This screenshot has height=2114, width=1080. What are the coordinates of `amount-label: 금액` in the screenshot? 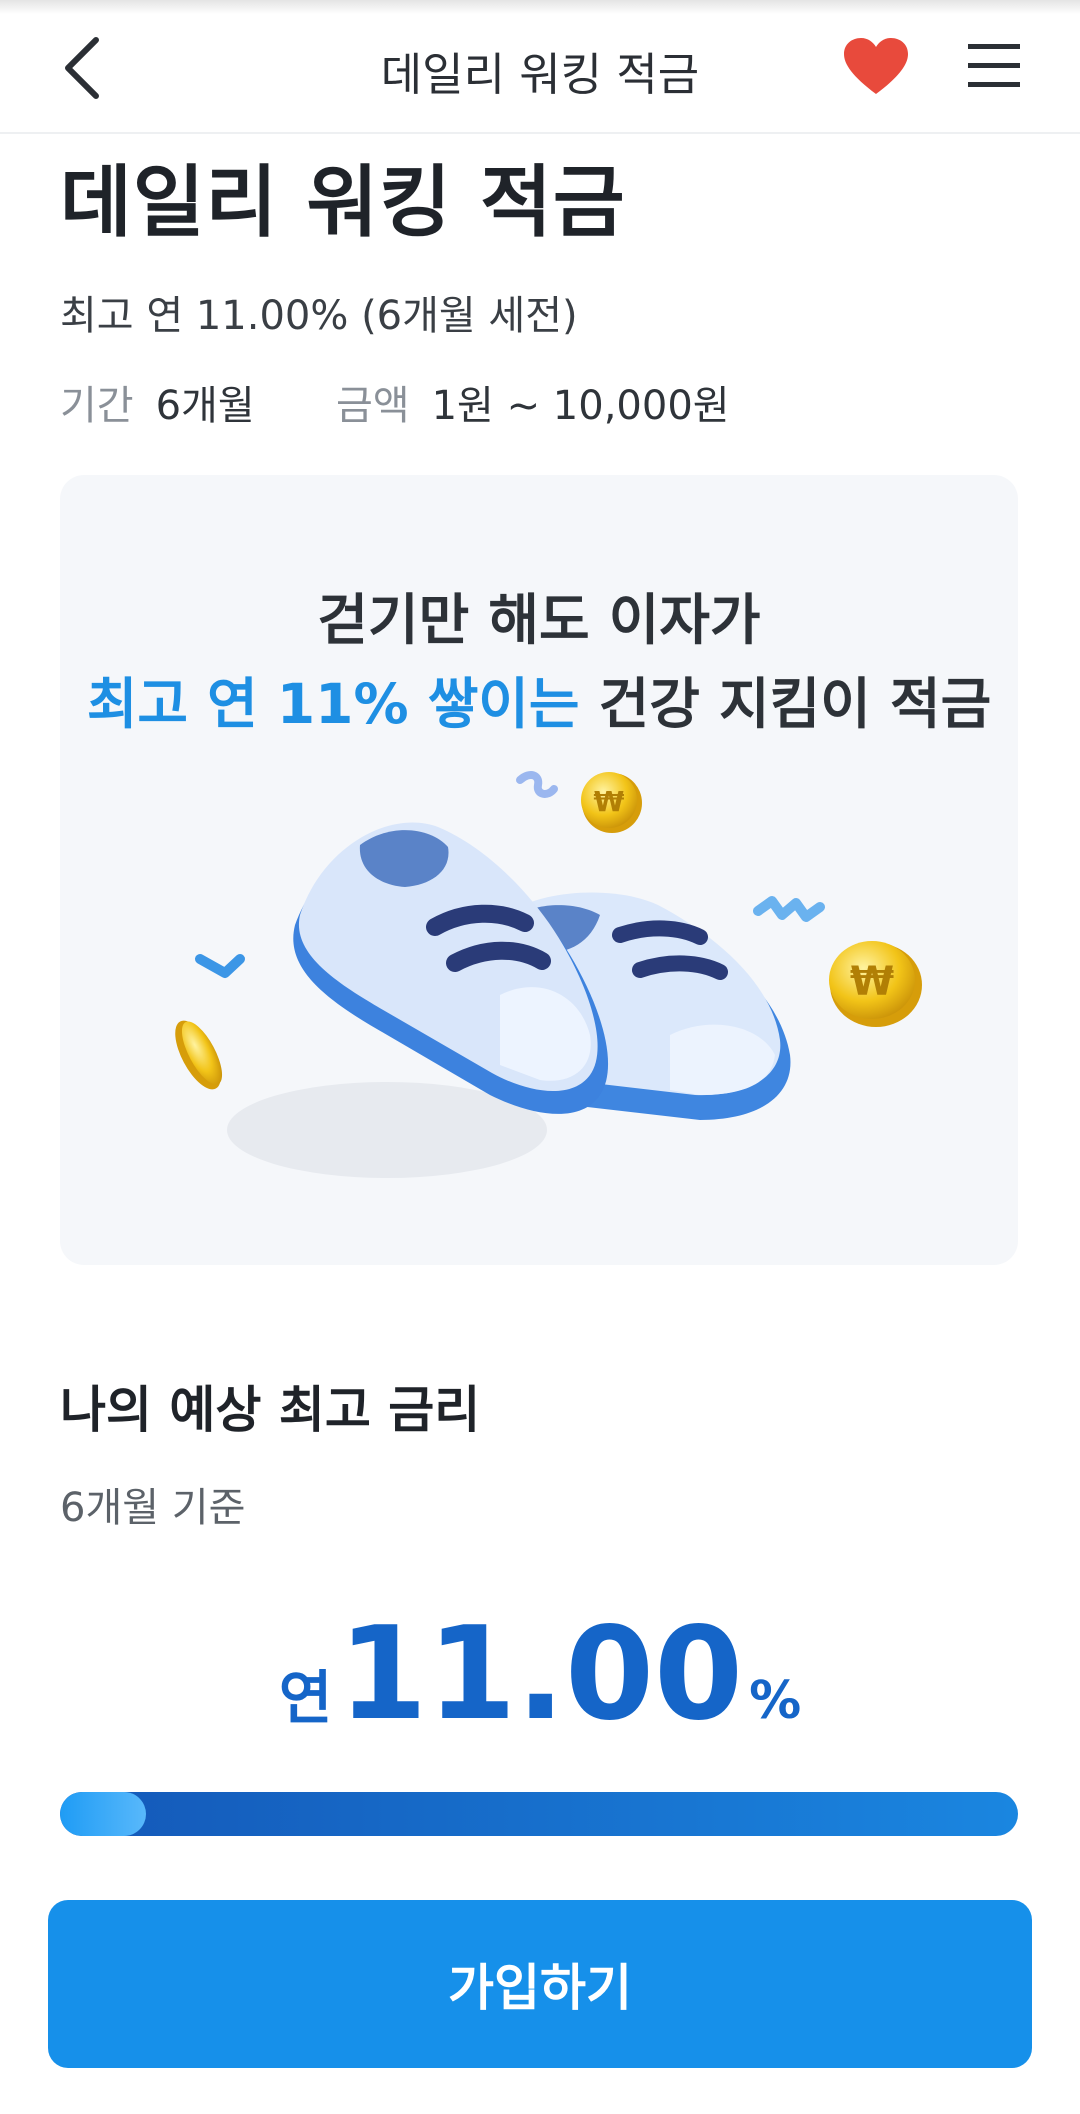 It's located at (373, 406).